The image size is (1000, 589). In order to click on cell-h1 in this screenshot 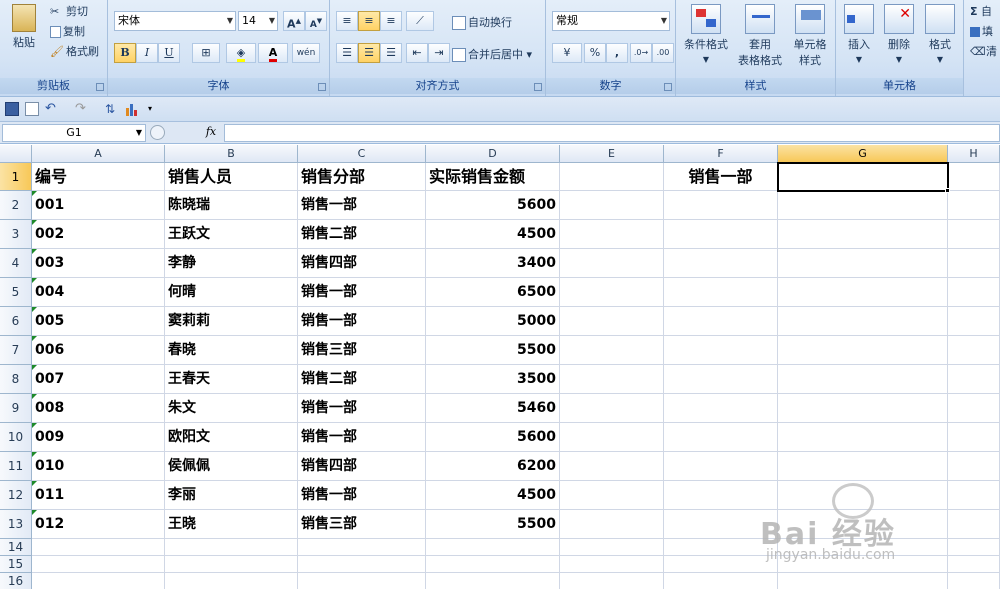, I will do `click(974, 177)`.